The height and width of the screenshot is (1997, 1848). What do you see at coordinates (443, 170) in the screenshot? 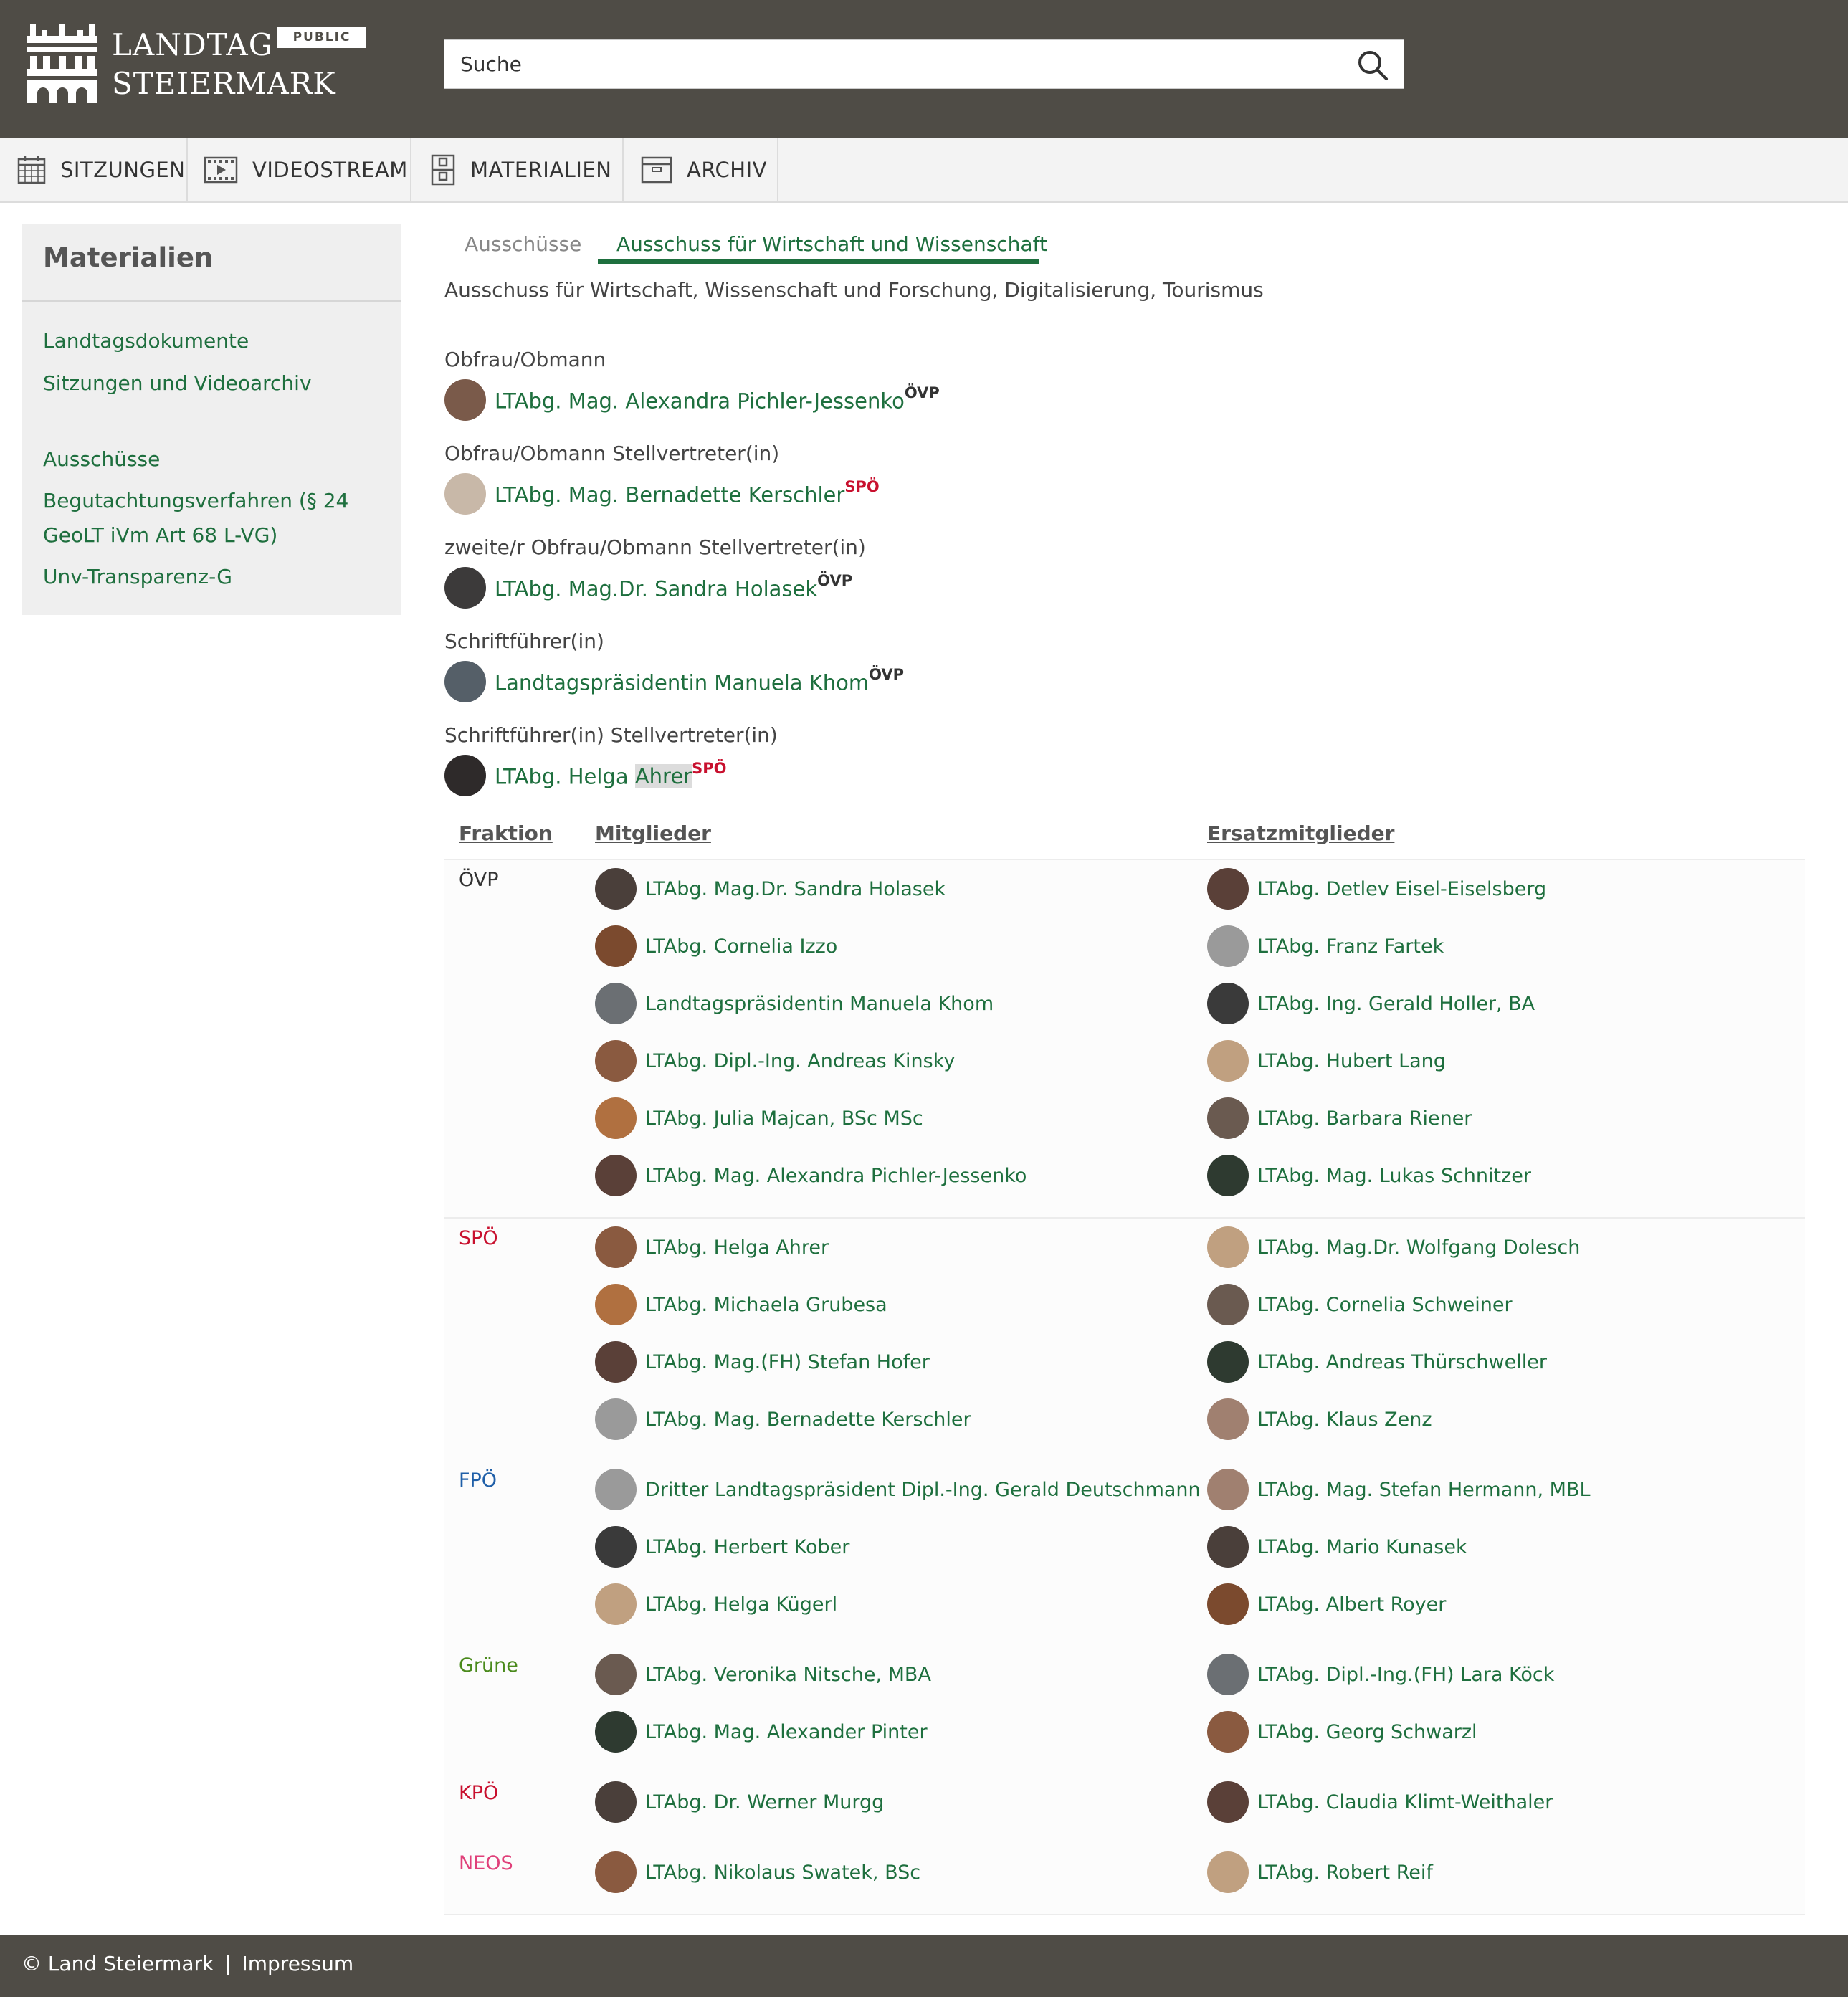
I see `documents-icon` at bounding box center [443, 170].